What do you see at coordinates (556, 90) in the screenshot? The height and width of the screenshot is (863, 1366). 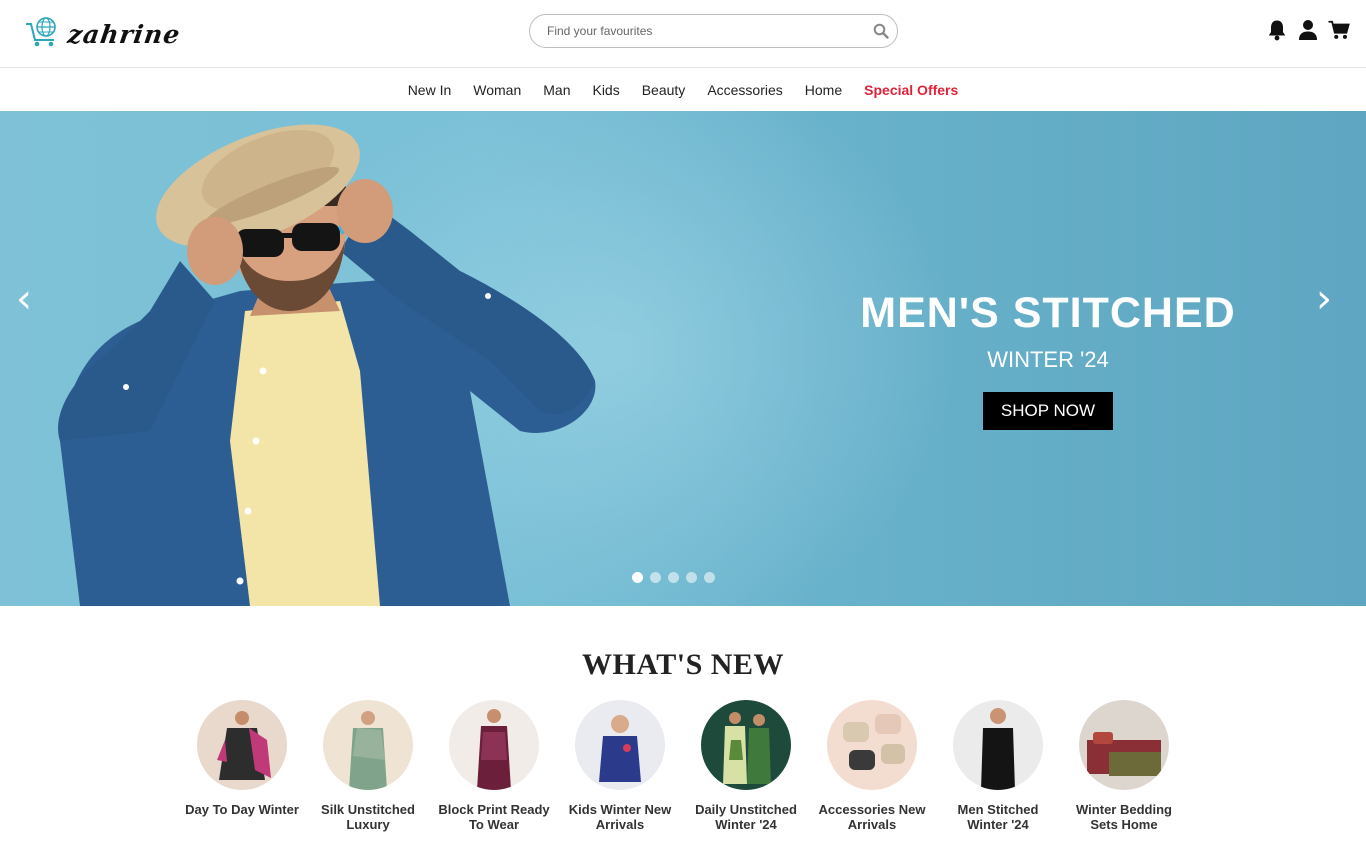 I see `nav-item-man: Man` at bounding box center [556, 90].